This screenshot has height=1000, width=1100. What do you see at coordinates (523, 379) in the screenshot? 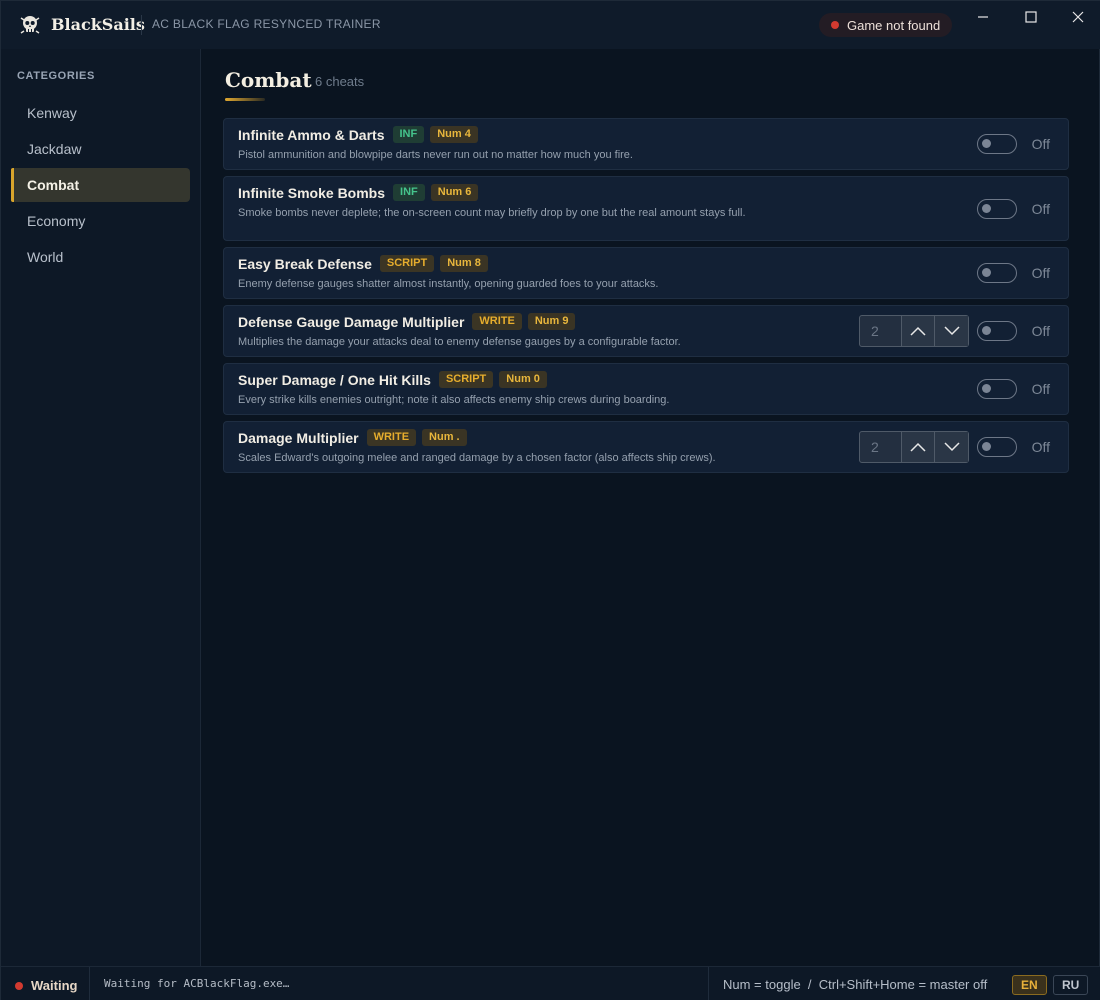
I see `hotkey-badge: Num 0` at bounding box center [523, 379].